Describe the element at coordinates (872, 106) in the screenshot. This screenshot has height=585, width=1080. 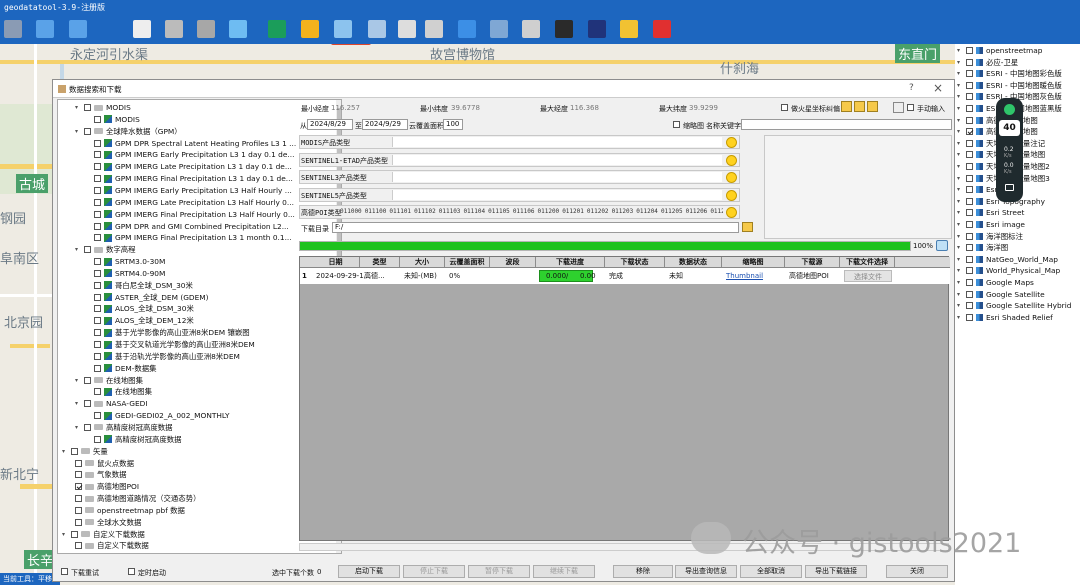
I see `folder-icon` at that location.